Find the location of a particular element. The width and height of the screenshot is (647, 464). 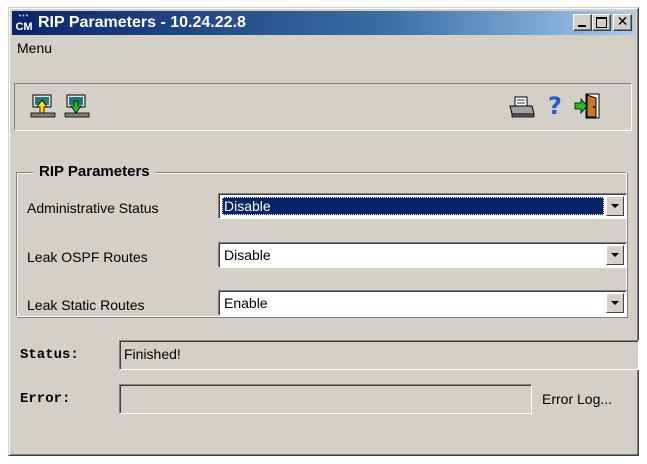

leak-ospf-dropdown-button is located at coordinates (615, 255).